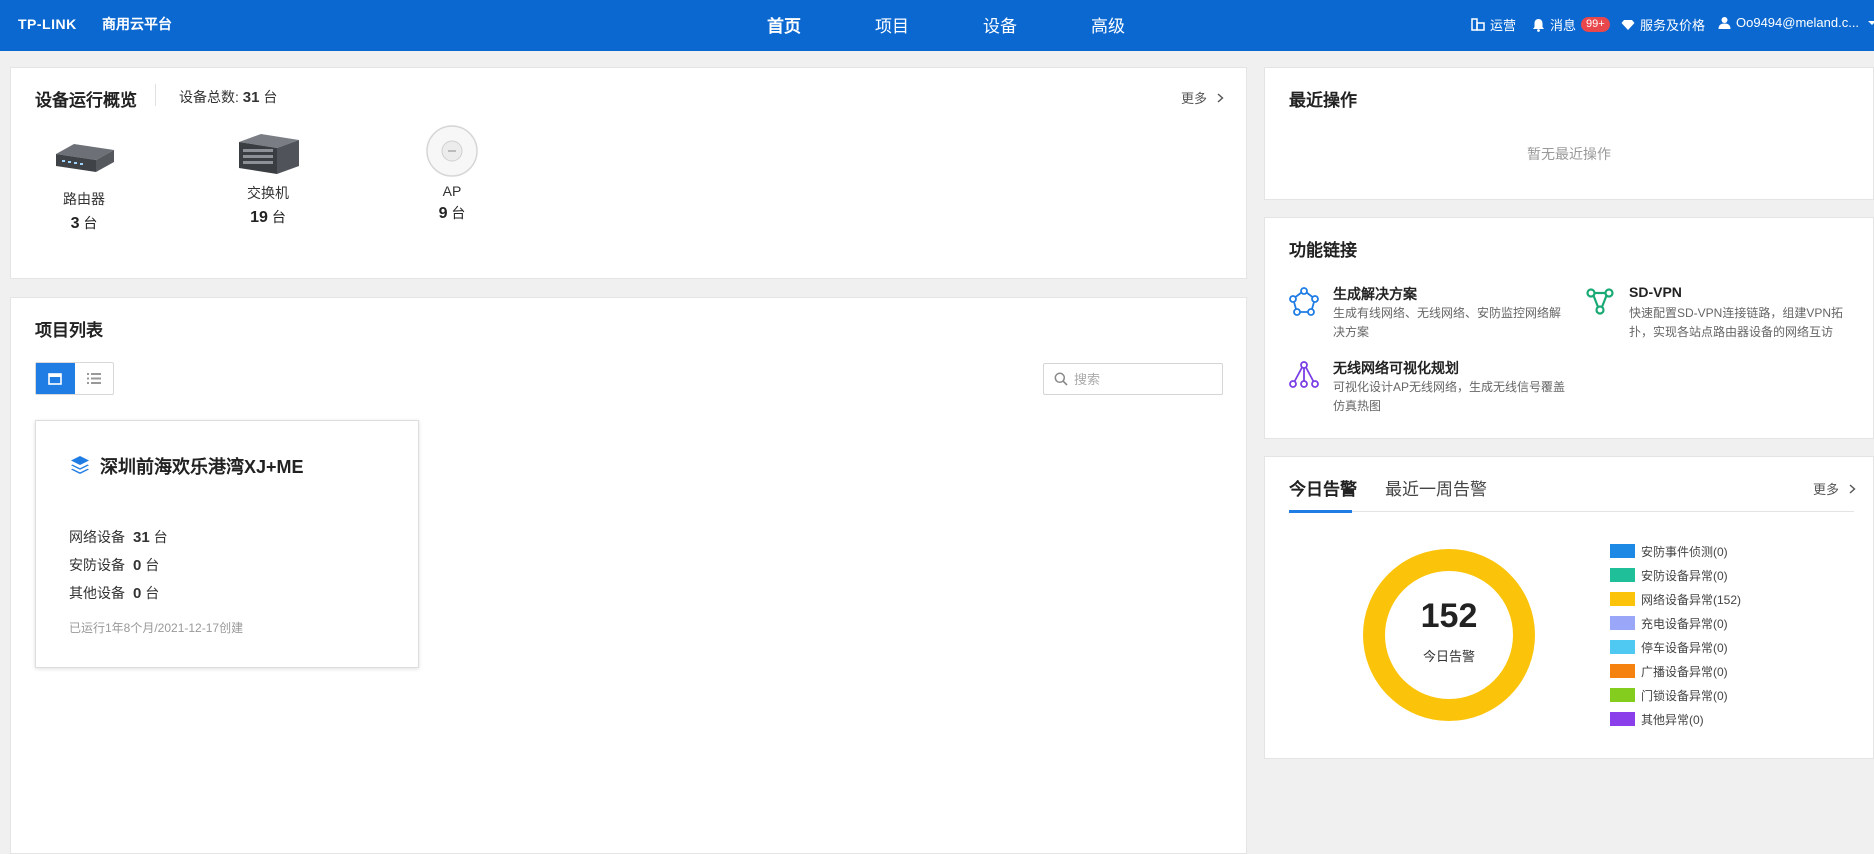  What do you see at coordinates (1448, 656) in the screenshot?
I see `alarm-total-label: 今日告警` at bounding box center [1448, 656].